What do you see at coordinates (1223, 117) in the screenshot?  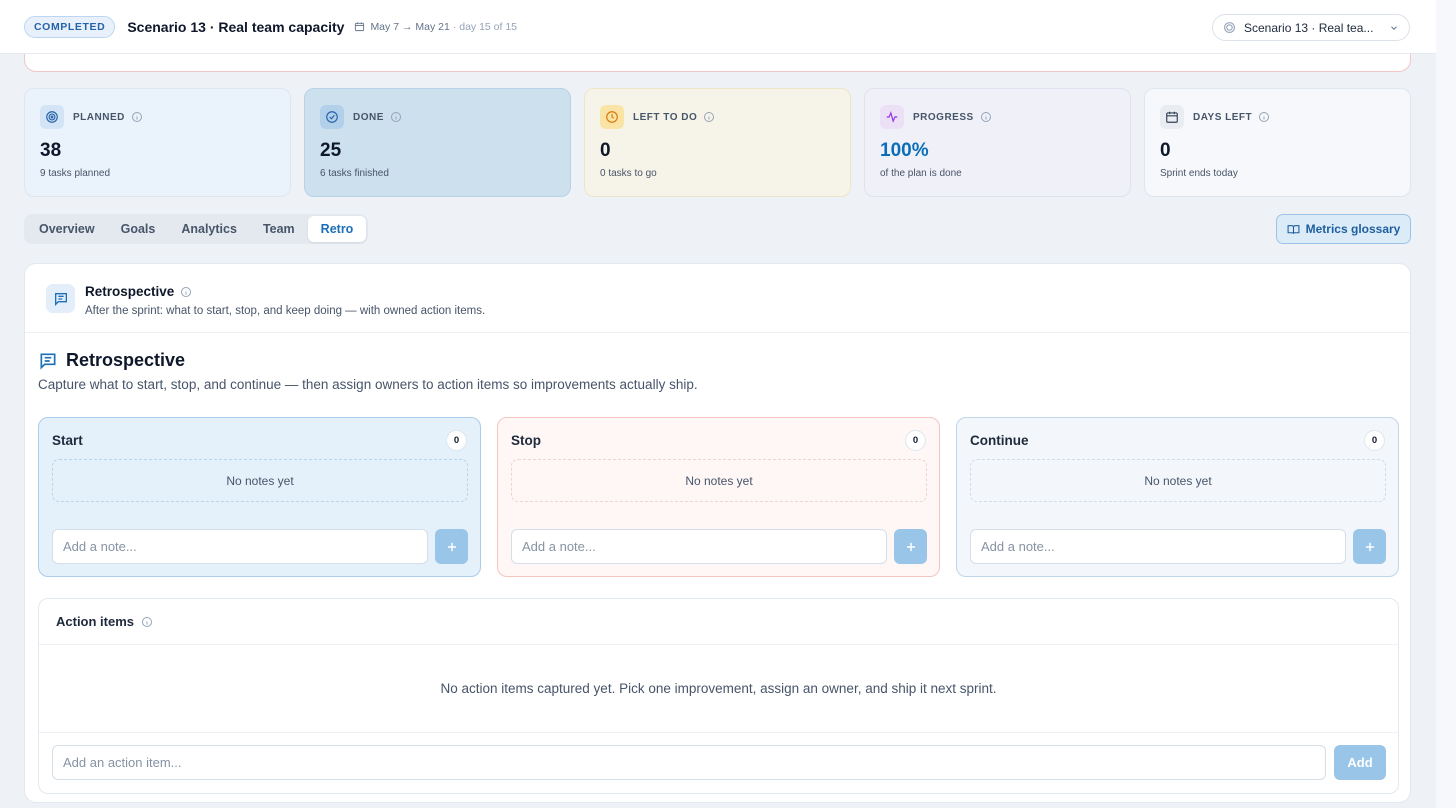 I see `stat-label: DAYS LEFT` at bounding box center [1223, 117].